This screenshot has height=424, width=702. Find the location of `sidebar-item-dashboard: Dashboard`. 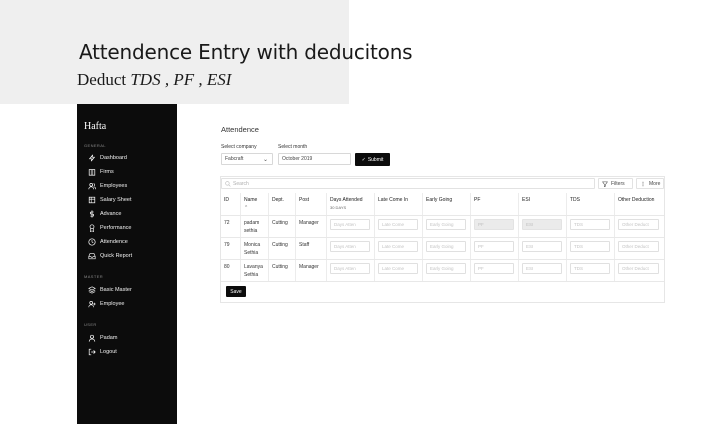

sidebar-item-dashboard: Dashboard is located at coordinates (107, 158).